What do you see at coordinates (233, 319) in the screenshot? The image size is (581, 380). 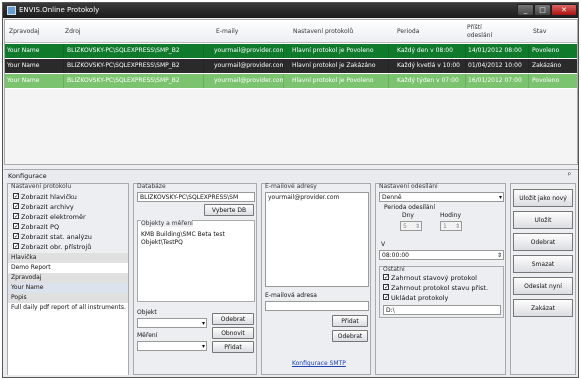 I see `odebrat-objekt-button: Odebrat` at bounding box center [233, 319].